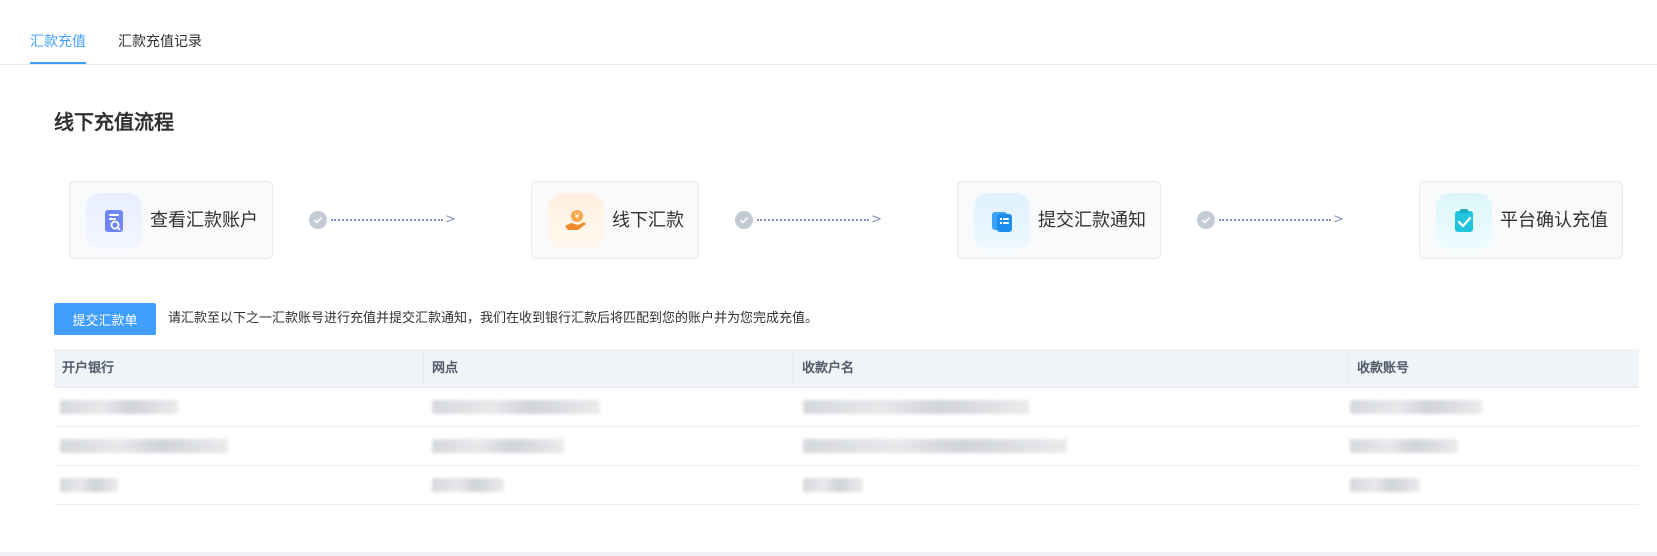  Describe the element at coordinates (105, 319) in the screenshot. I see `submit-remittance-button: 提交汇款单` at that location.